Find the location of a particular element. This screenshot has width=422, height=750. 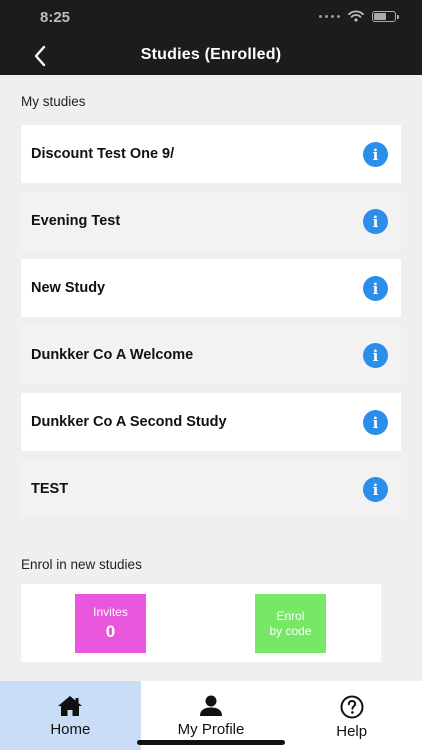

tab-home-label: Home is located at coordinates (70, 729).